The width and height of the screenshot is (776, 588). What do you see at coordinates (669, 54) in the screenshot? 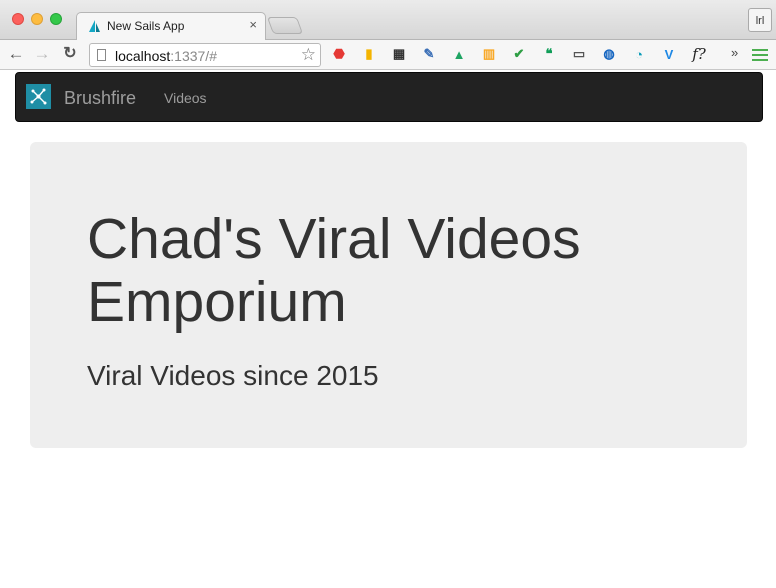
I see `vimium-icon: V` at bounding box center [669, 54].